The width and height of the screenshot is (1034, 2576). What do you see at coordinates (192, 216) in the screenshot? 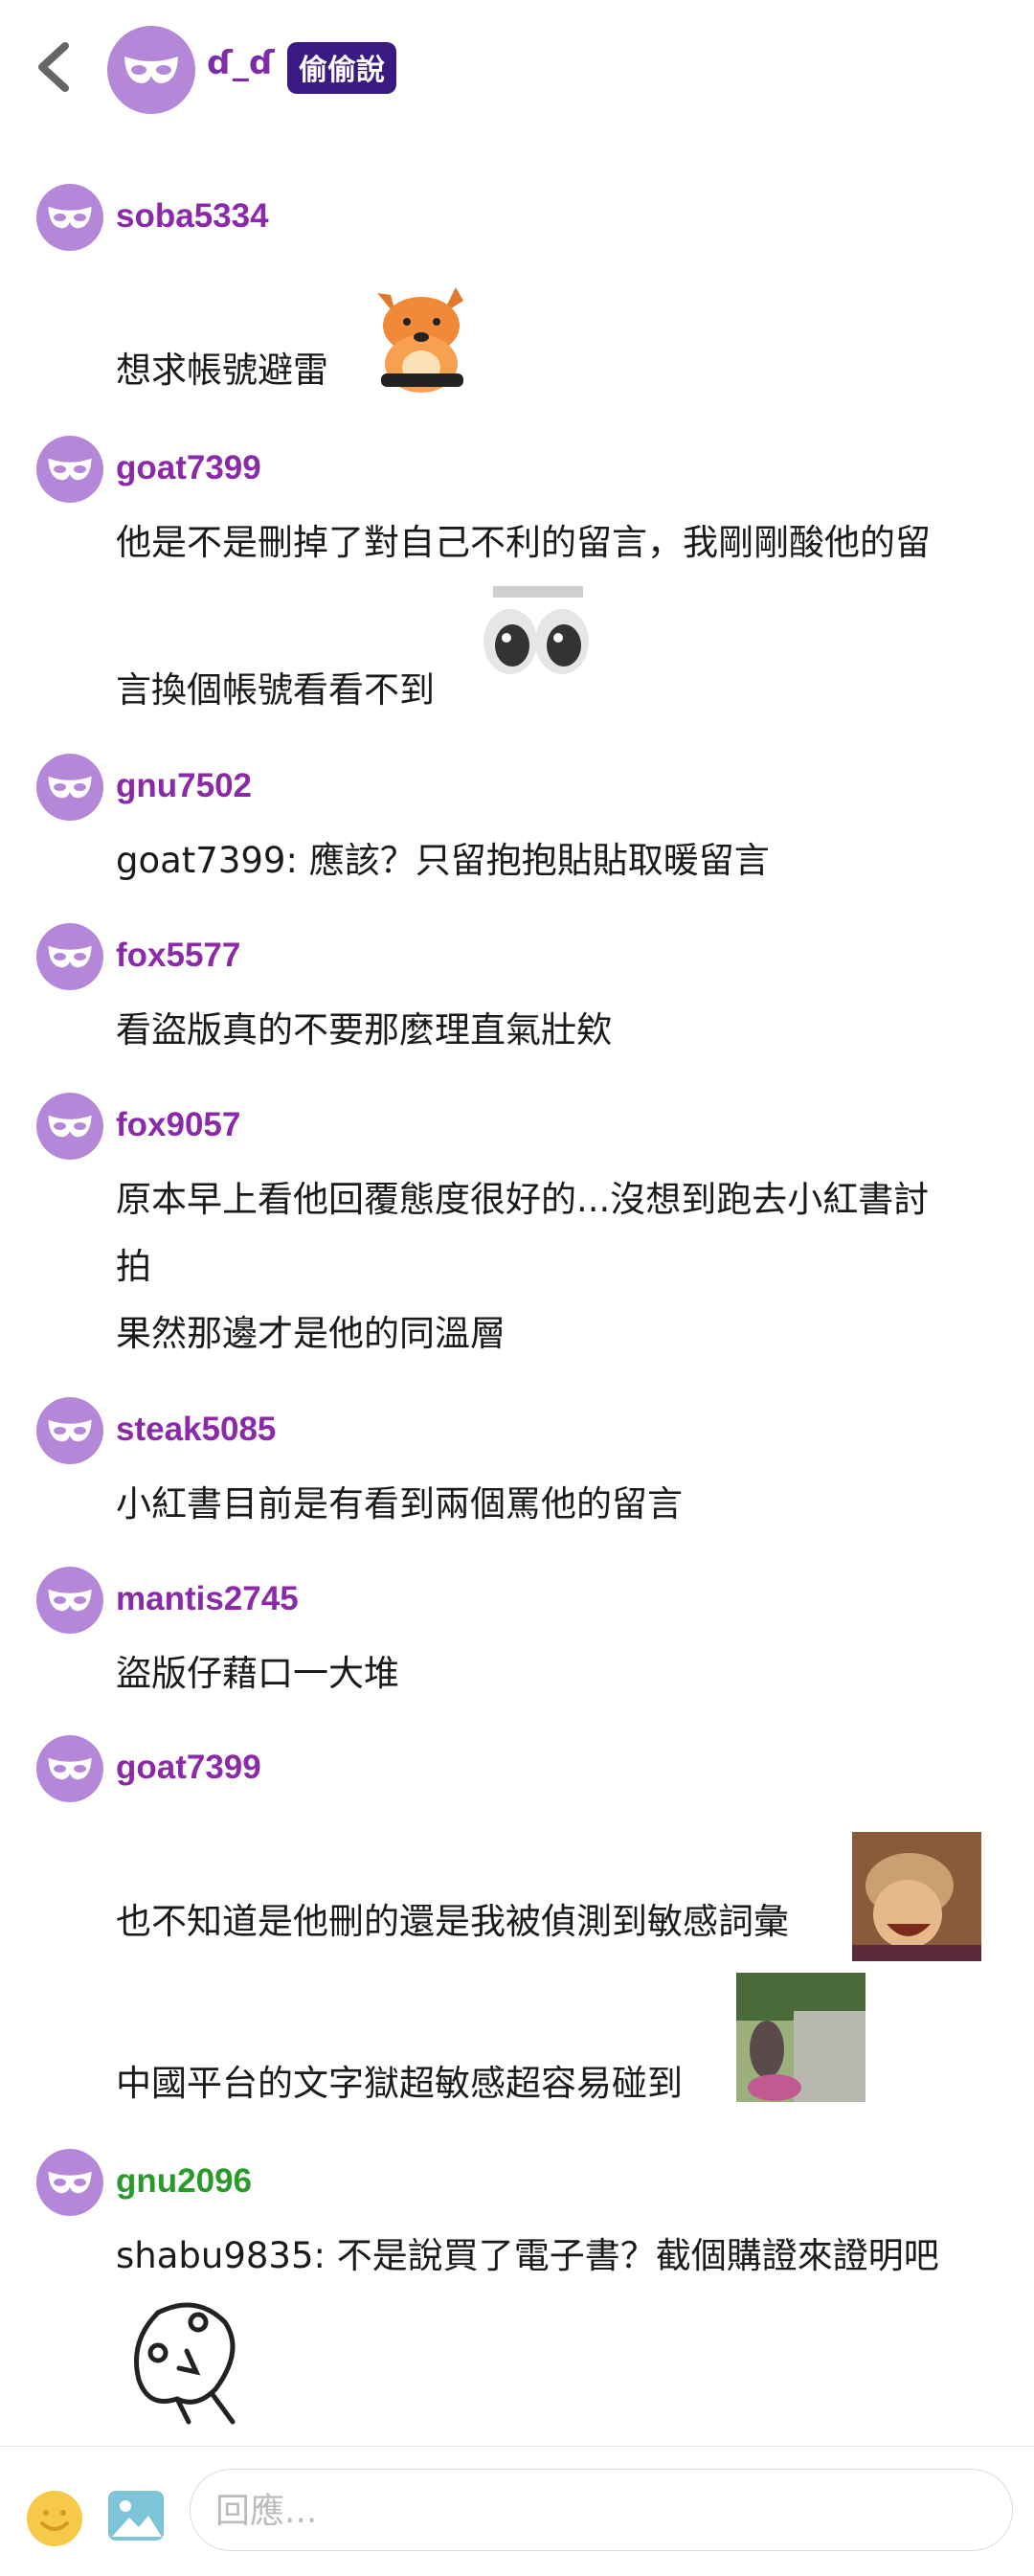
I see `comment-username: soba5334` at bounding box center [192, 216].